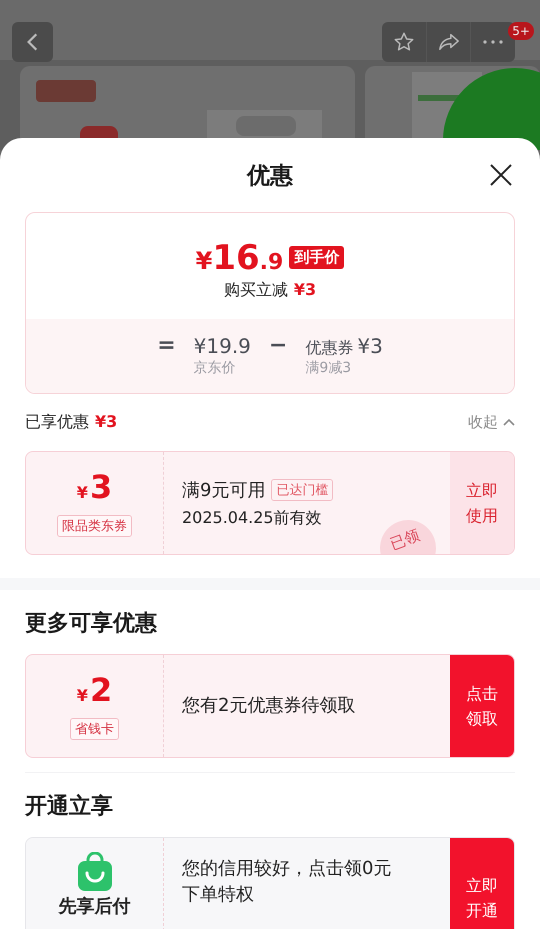 The image size is (540, 929). Describe the element at coordinates (302, 489) in the screenshot. I see `status-tag: 已达门槛` at that location.